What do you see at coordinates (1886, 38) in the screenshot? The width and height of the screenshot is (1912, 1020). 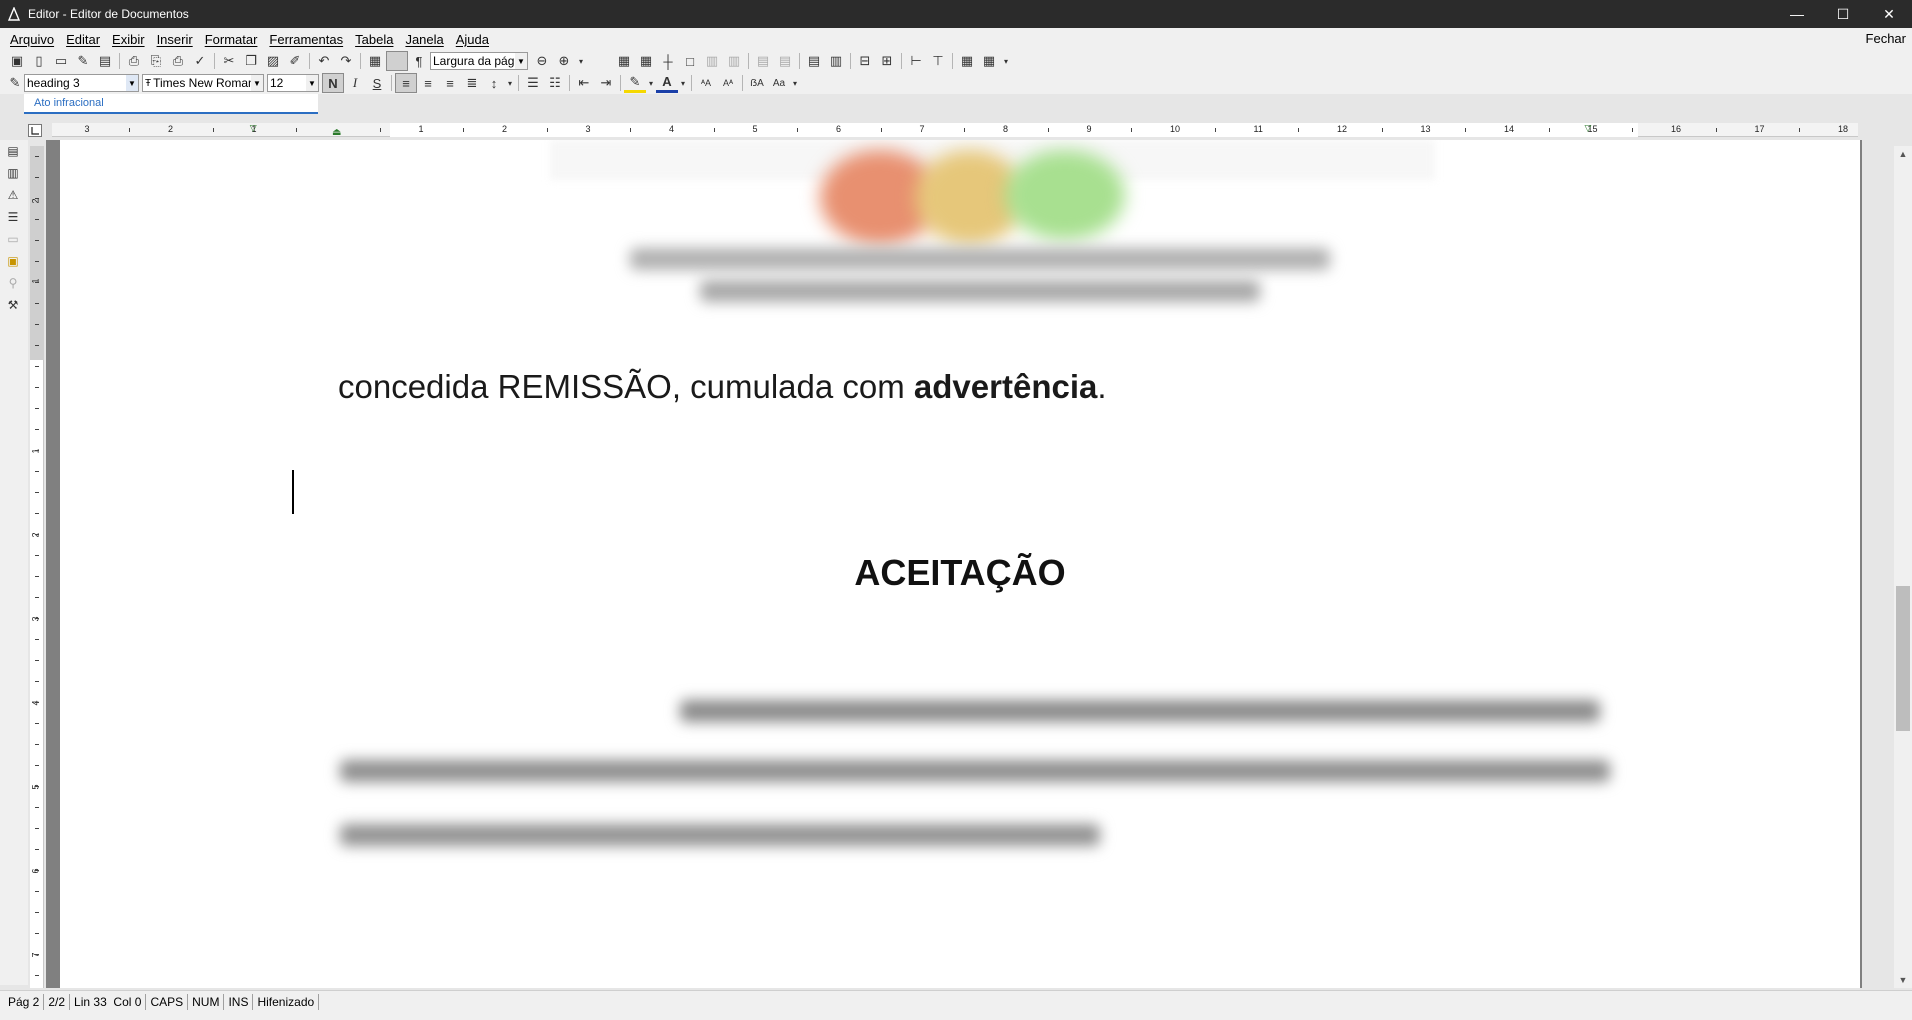 I see `close-document-button: Fechar` at bounding box center [1886, 38].